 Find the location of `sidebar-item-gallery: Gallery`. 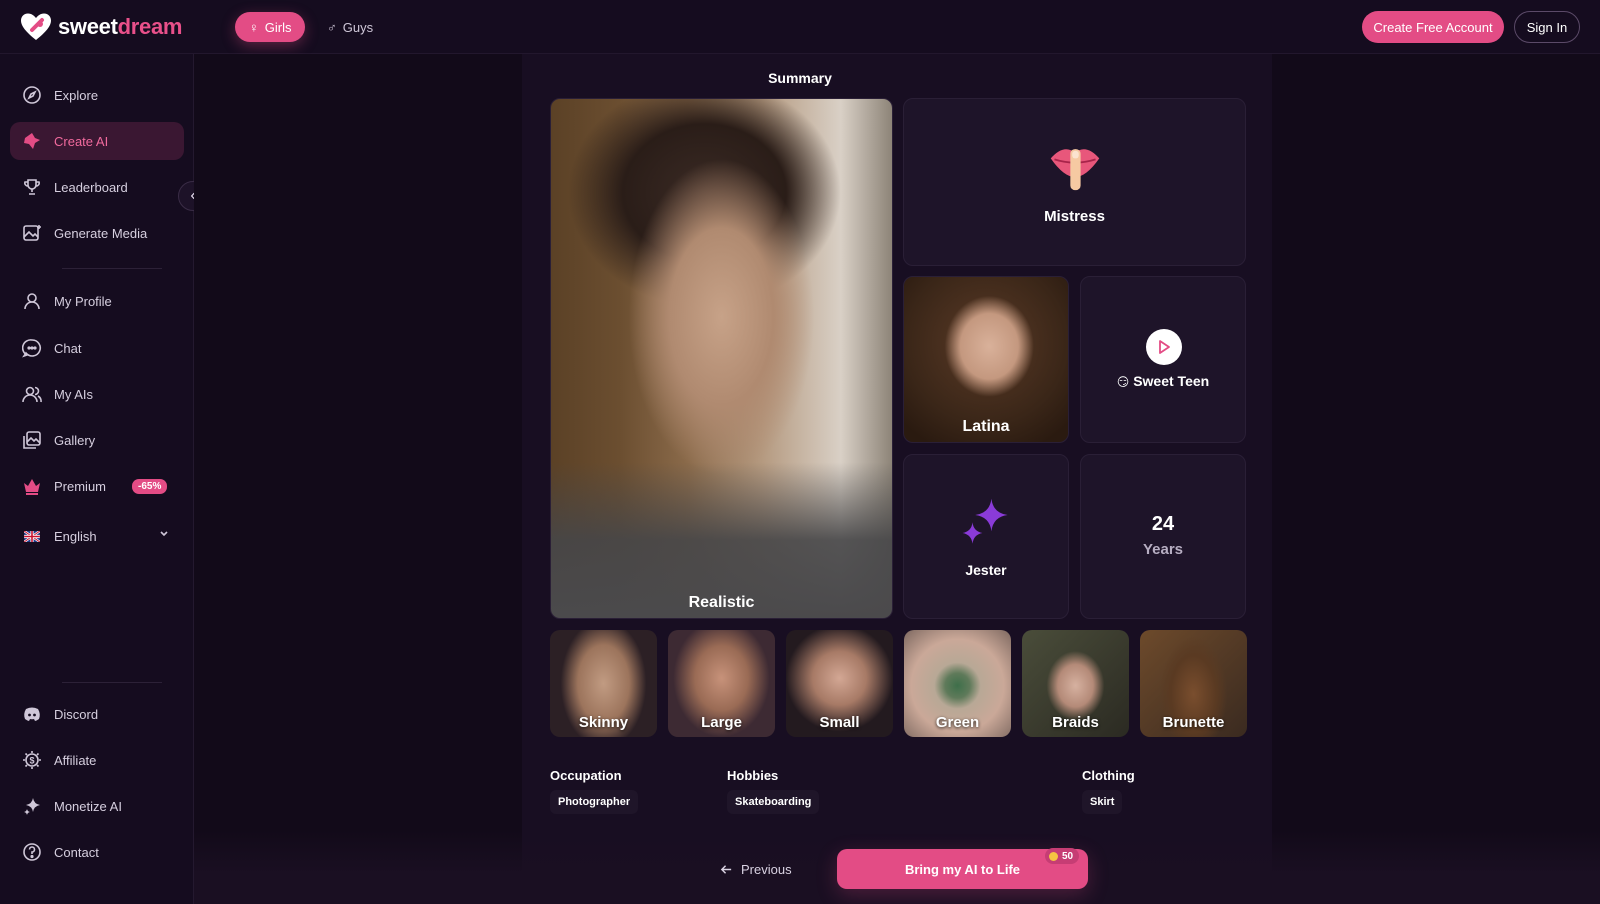

sidebar-item-gallery: Gallery is located at coordinates (97, 440).